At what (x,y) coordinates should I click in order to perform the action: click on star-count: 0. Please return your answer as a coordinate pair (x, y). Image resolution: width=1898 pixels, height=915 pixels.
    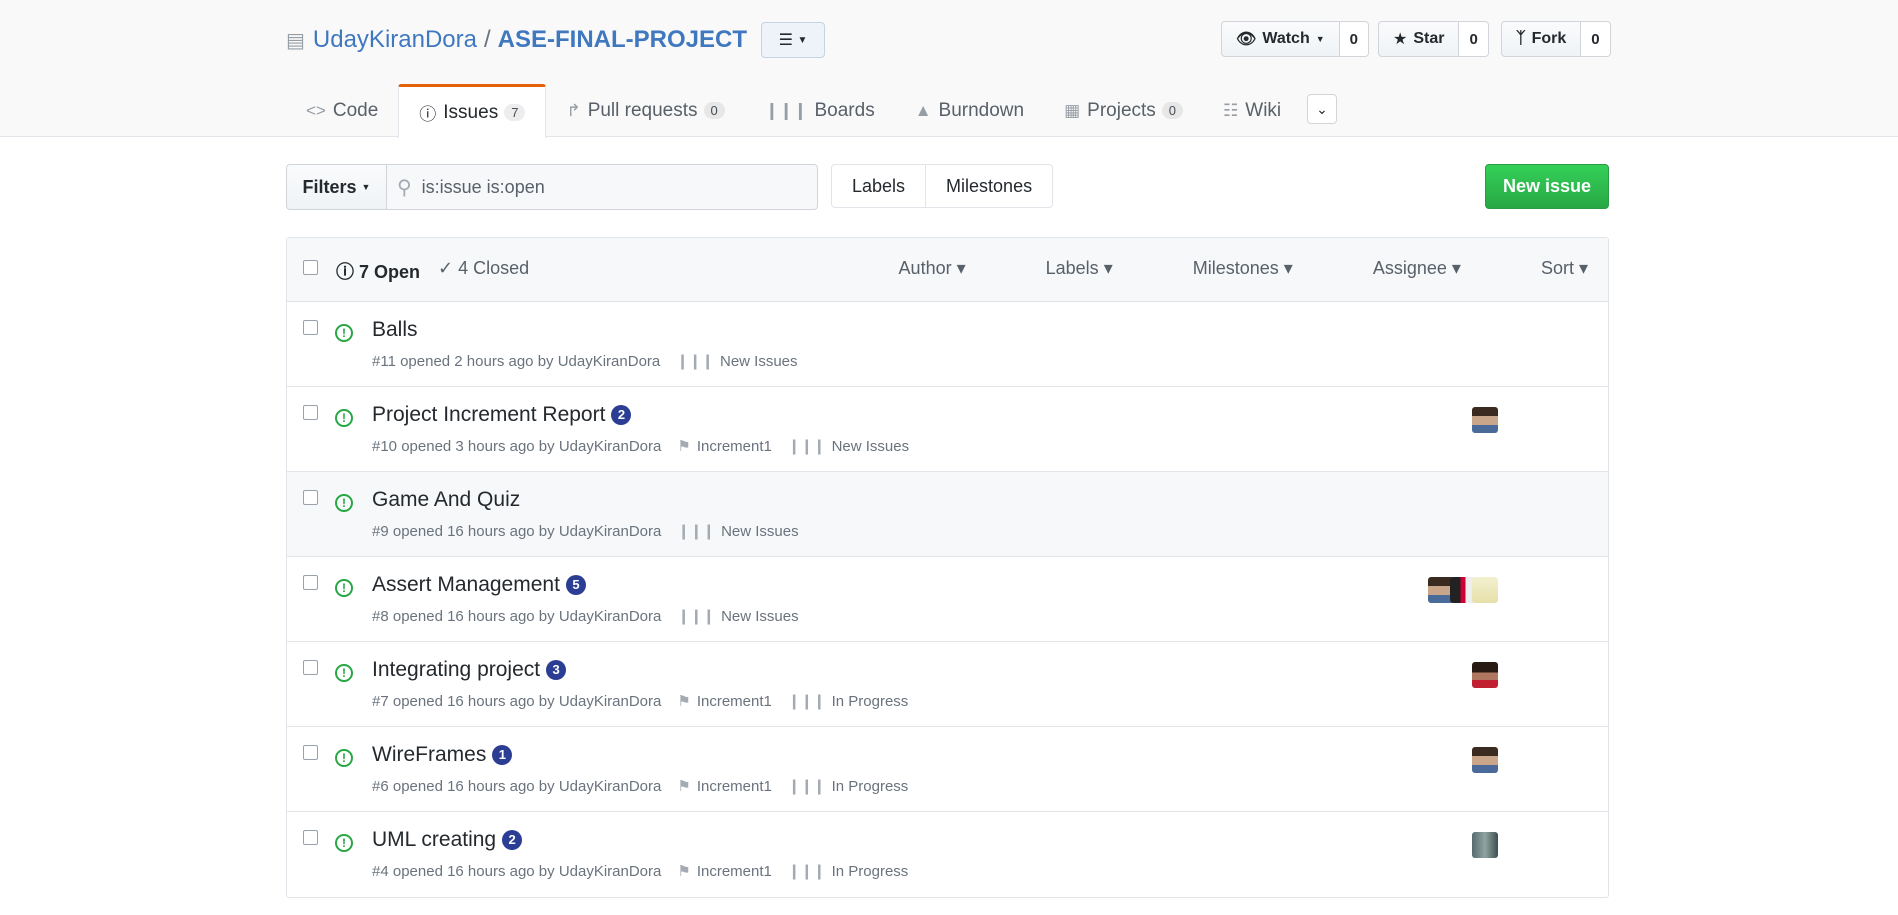
    Looking at the image, I should click on (1474, 39).